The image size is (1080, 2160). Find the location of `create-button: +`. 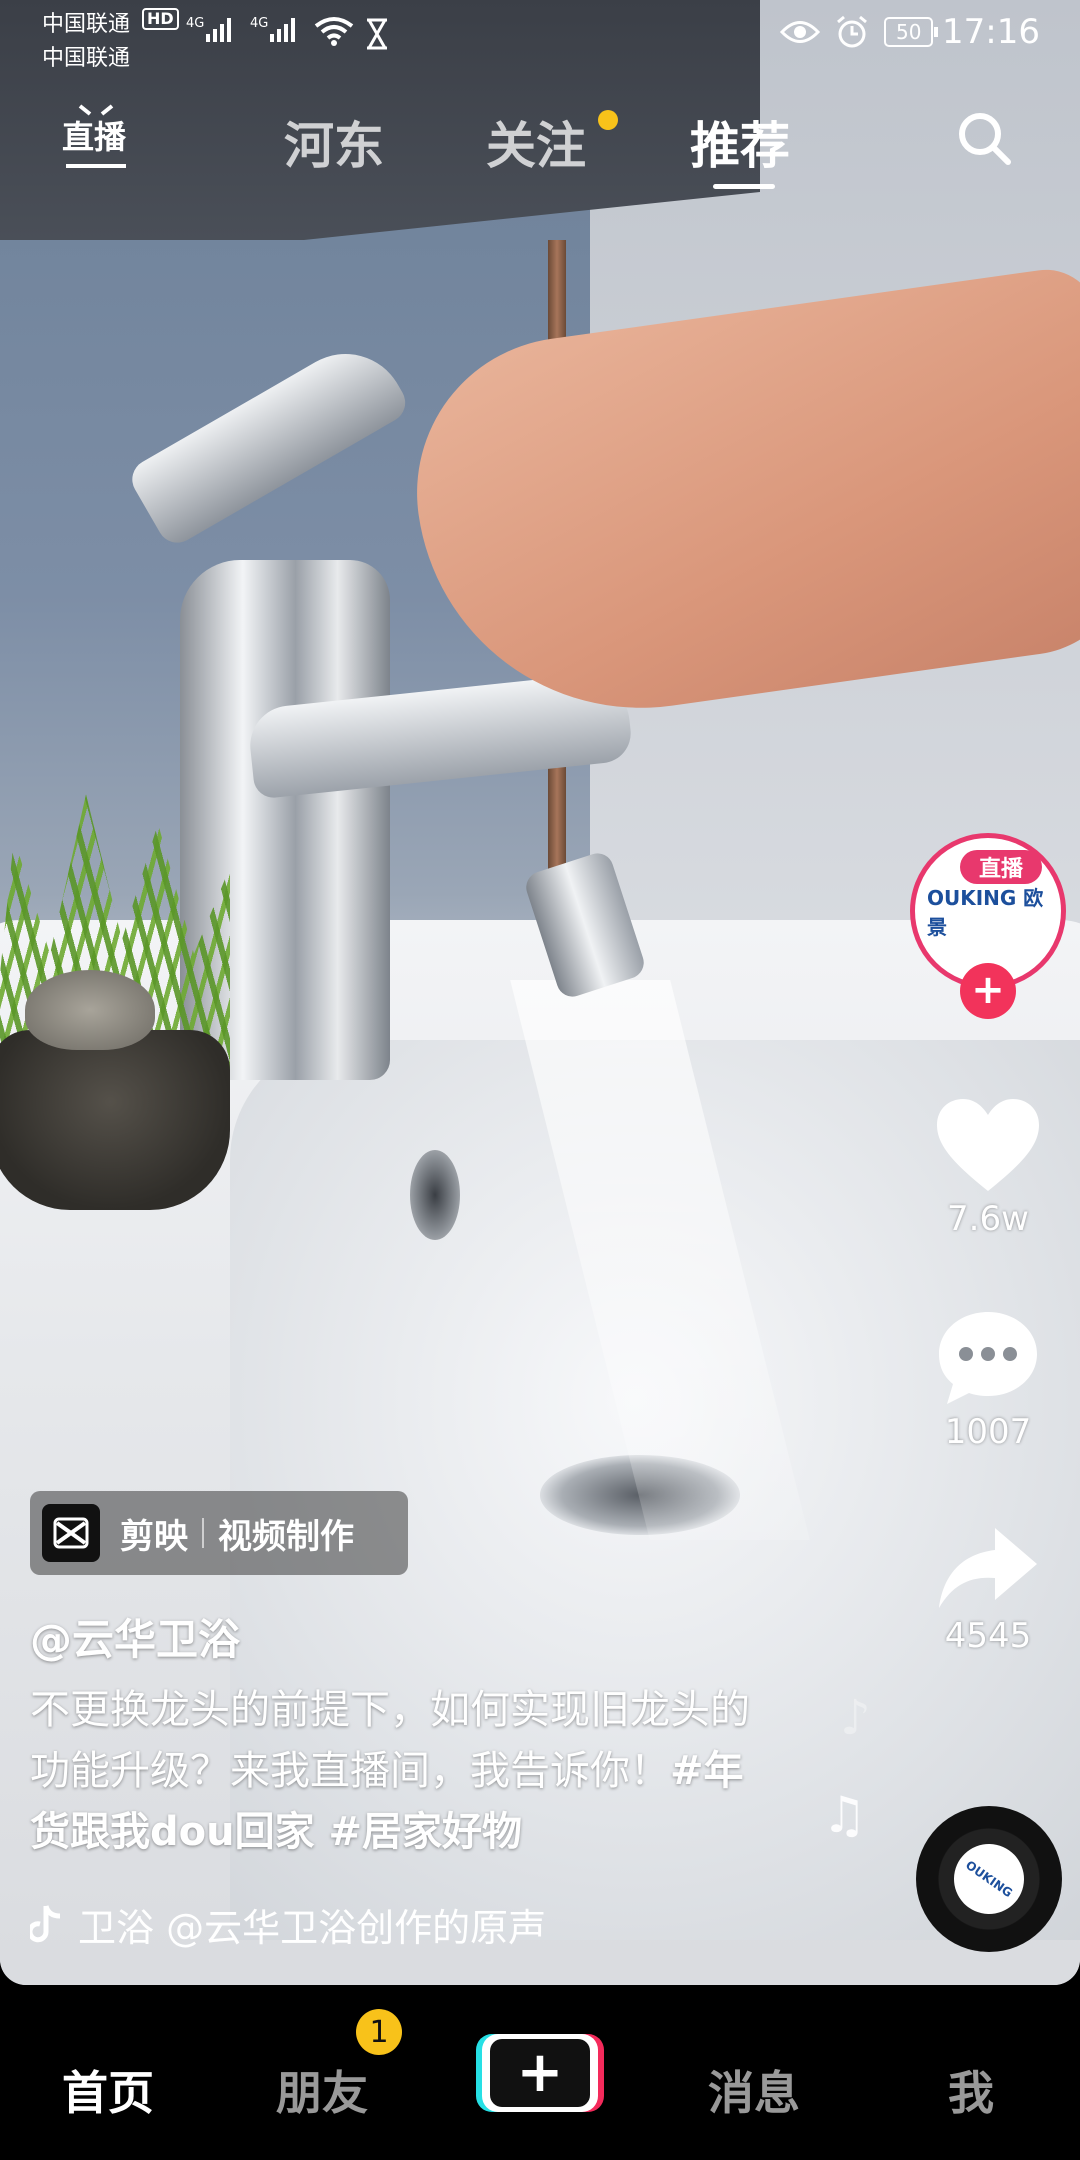

create-button: + is located at coordinates (540, 2073).